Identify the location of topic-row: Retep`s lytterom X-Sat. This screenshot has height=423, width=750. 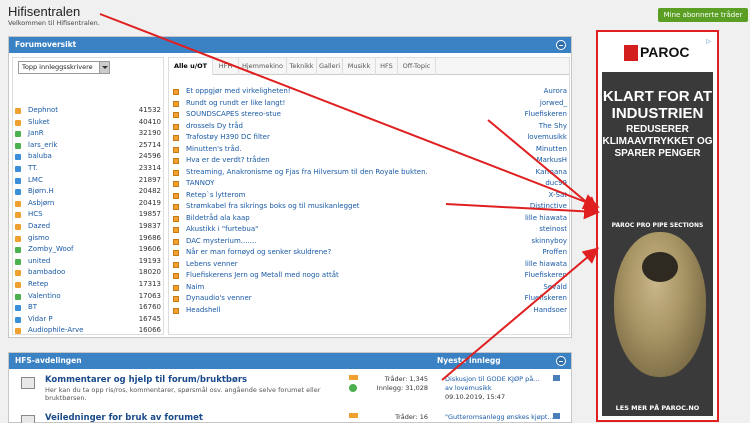
(369, 196).